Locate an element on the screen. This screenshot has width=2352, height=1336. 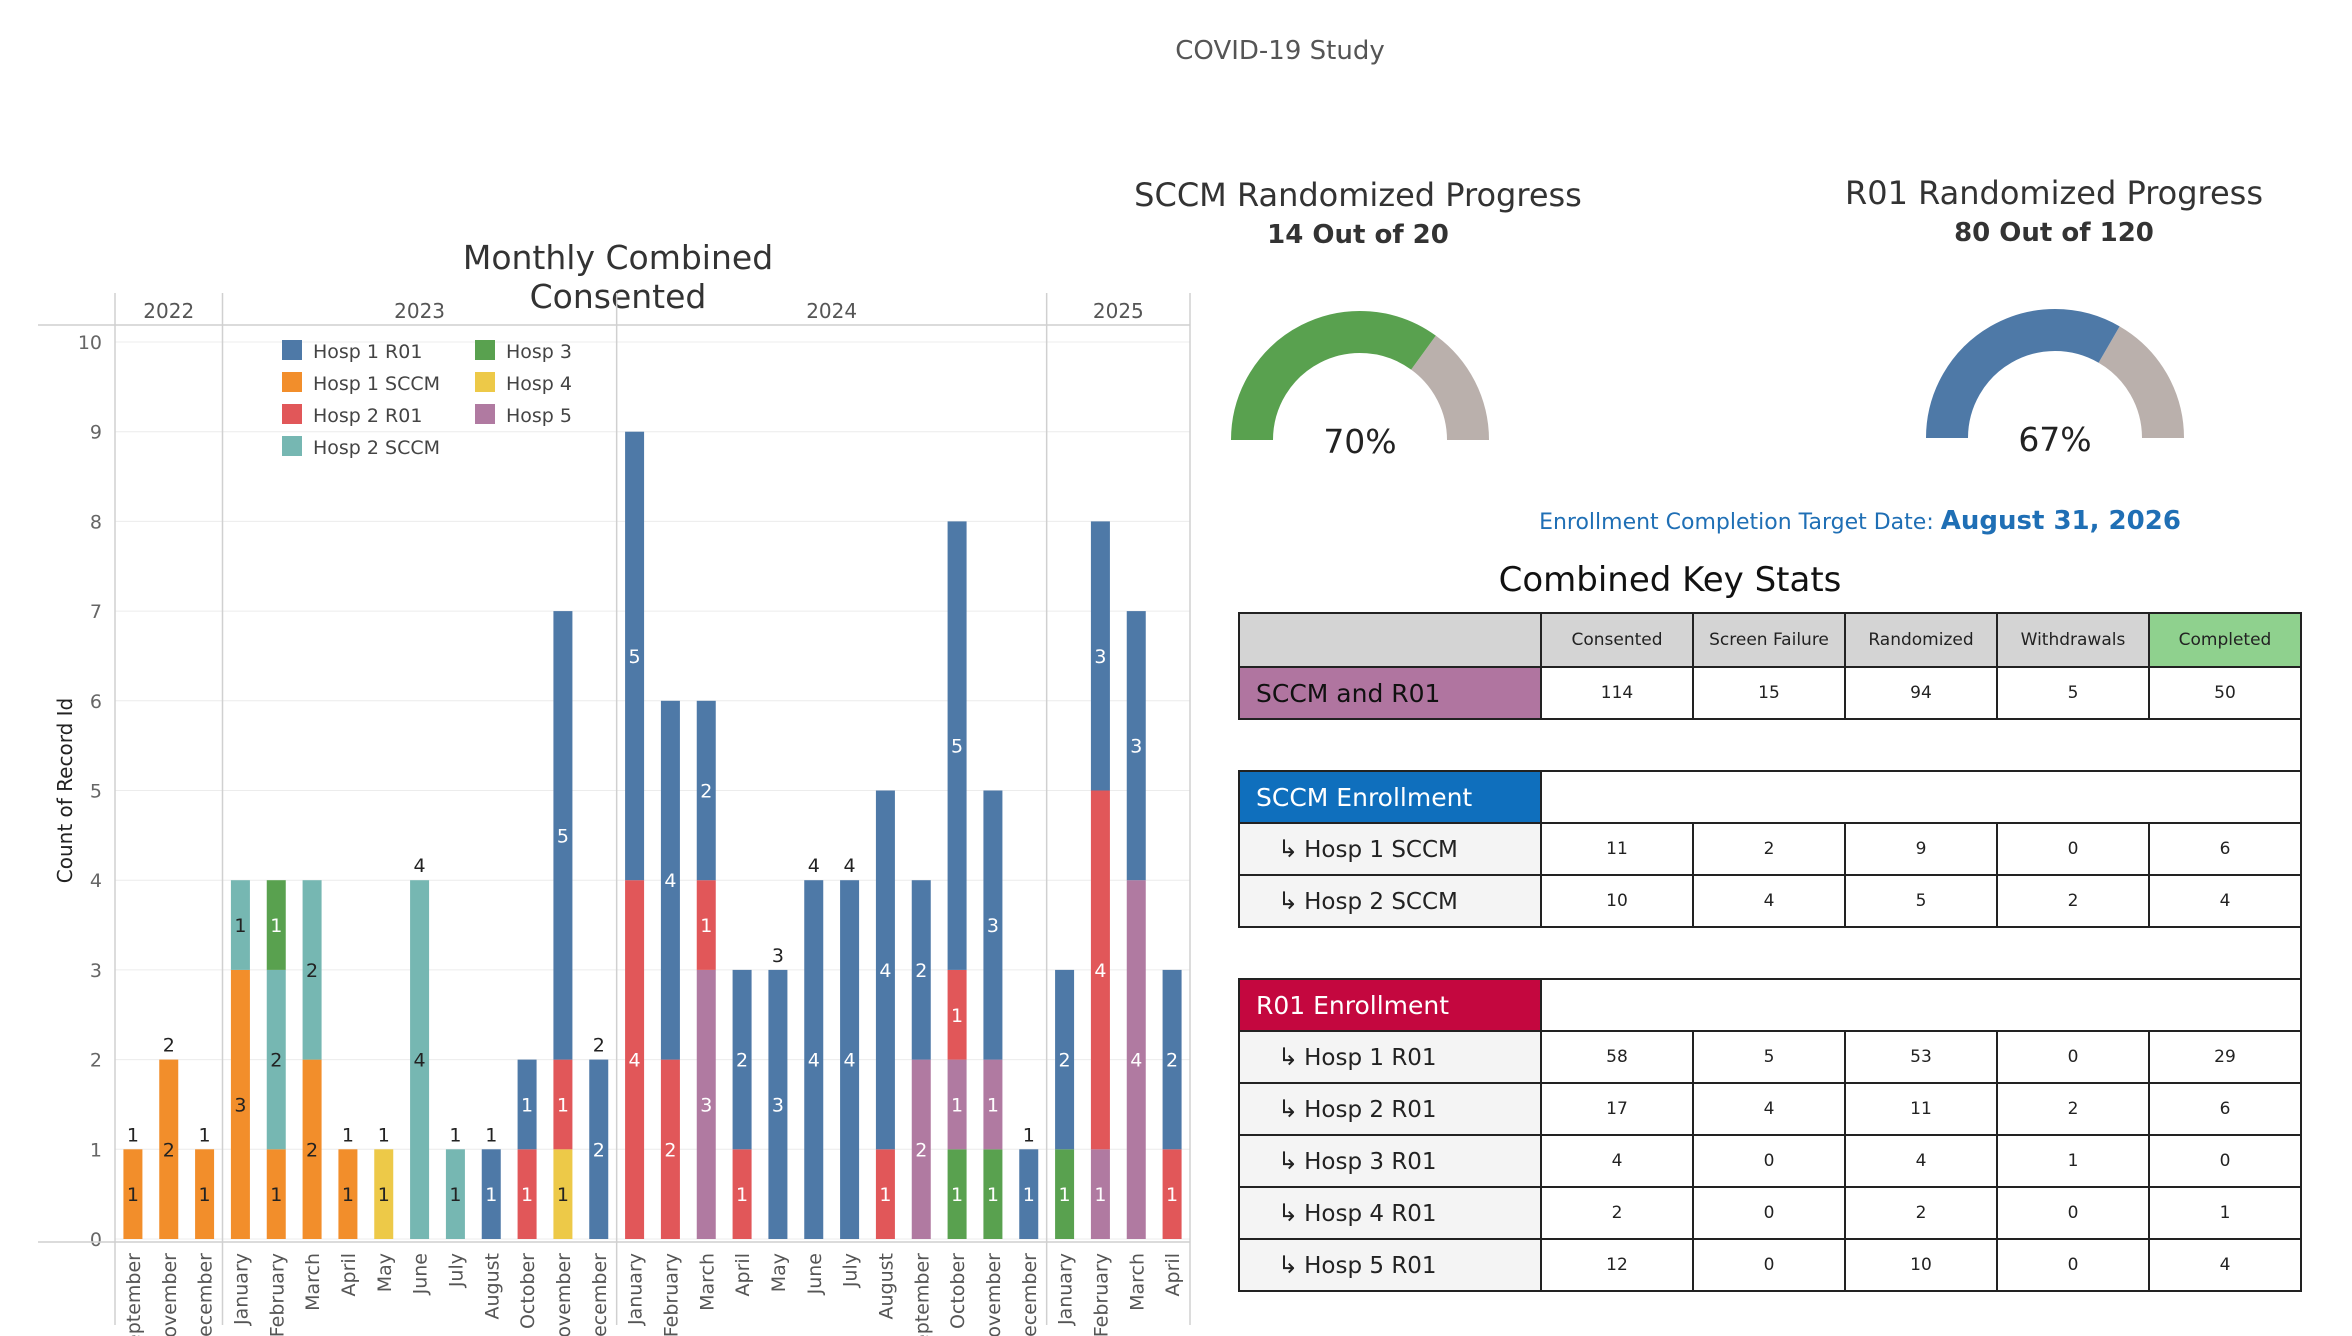
x-tick-label: April is located at coordinates (743, 1274).